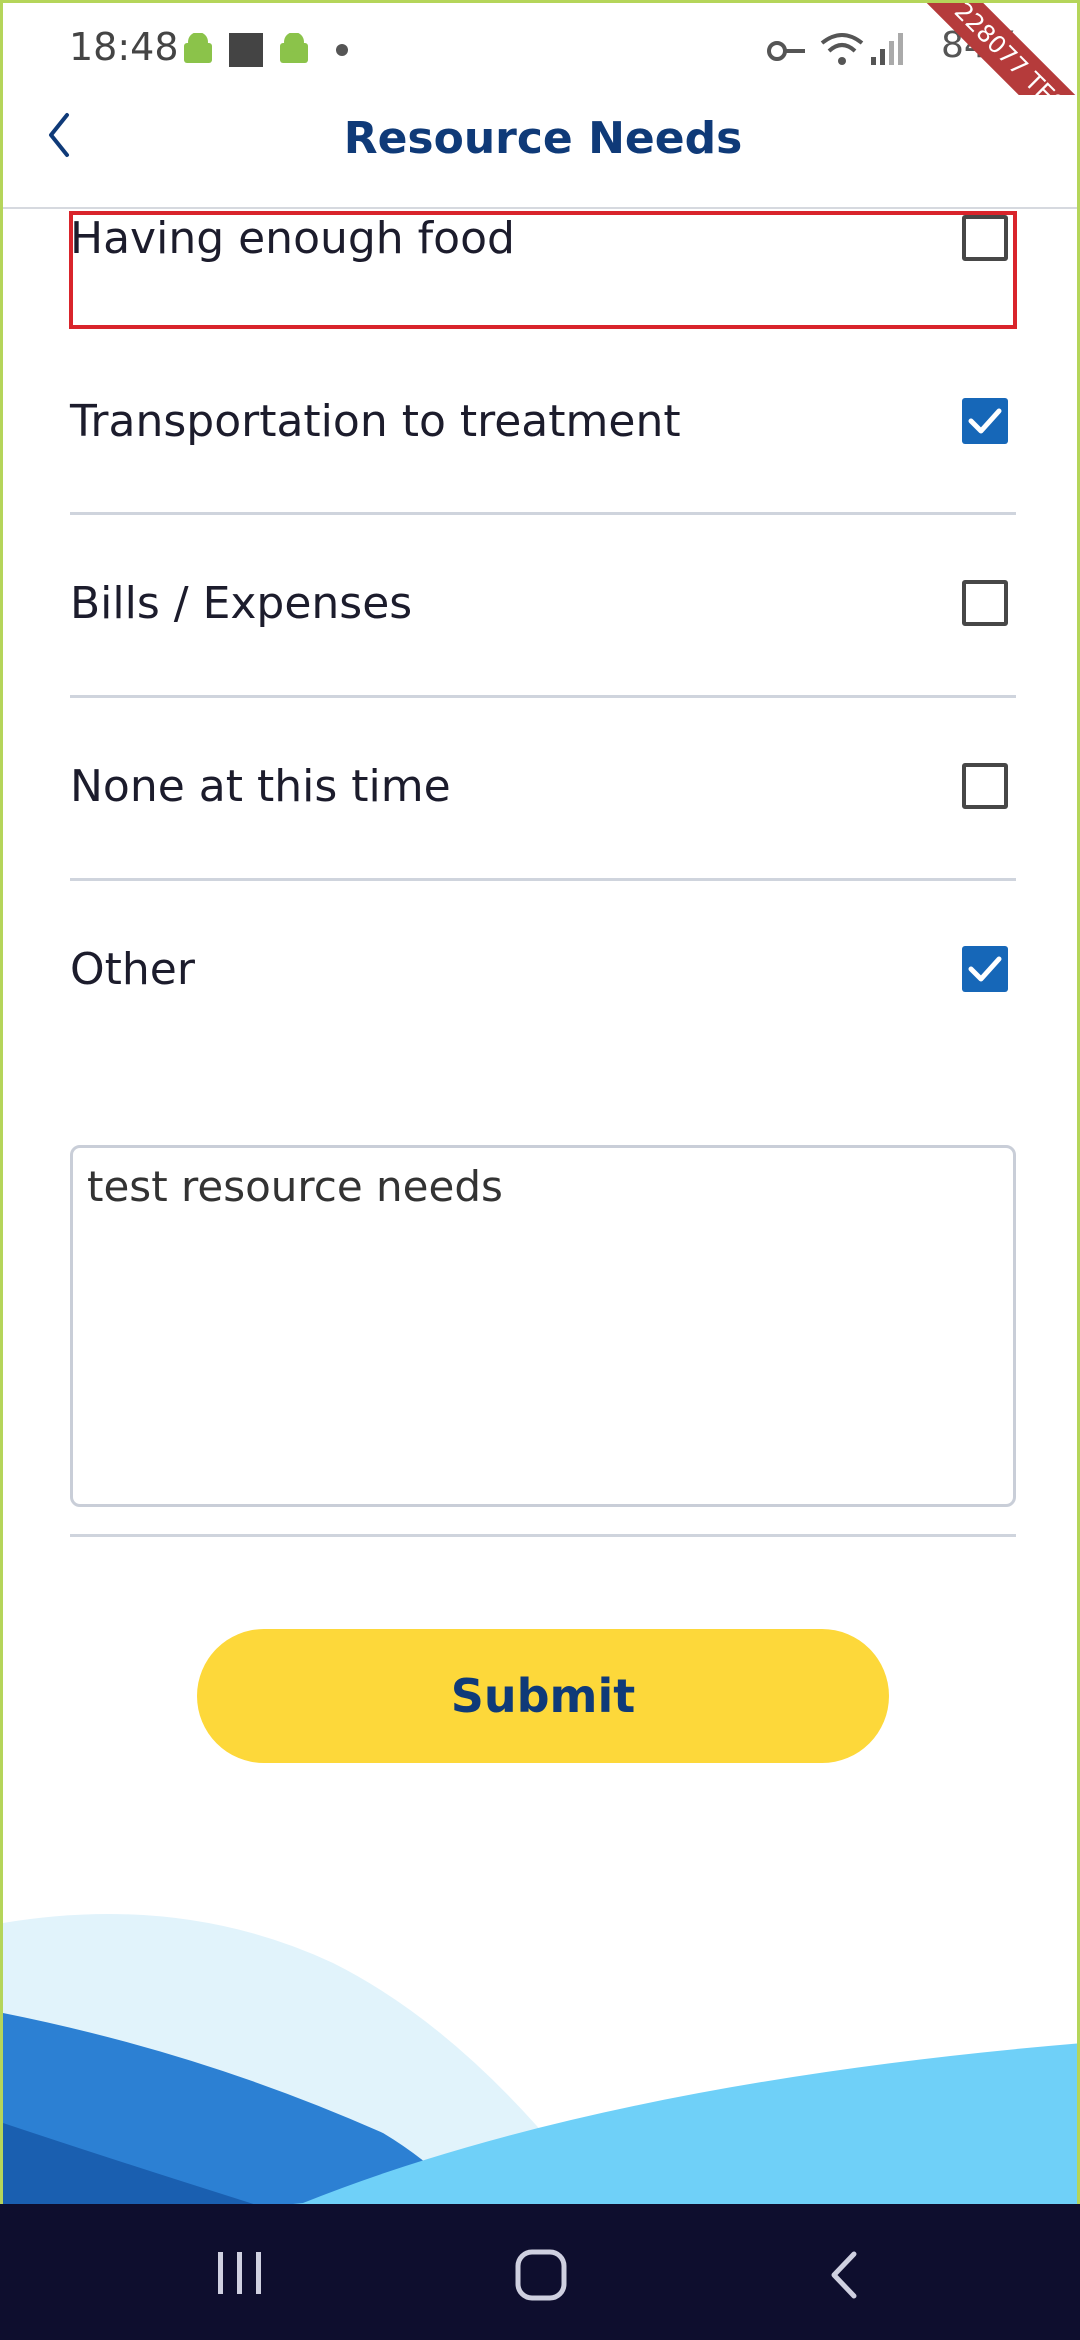 Image resolution: width=1080 pixels, height=2340 pixels. What do you see at coordinates (260, 786) in the screenshot?
I see `option-label: None at this time` at bounding box center [260, 786].